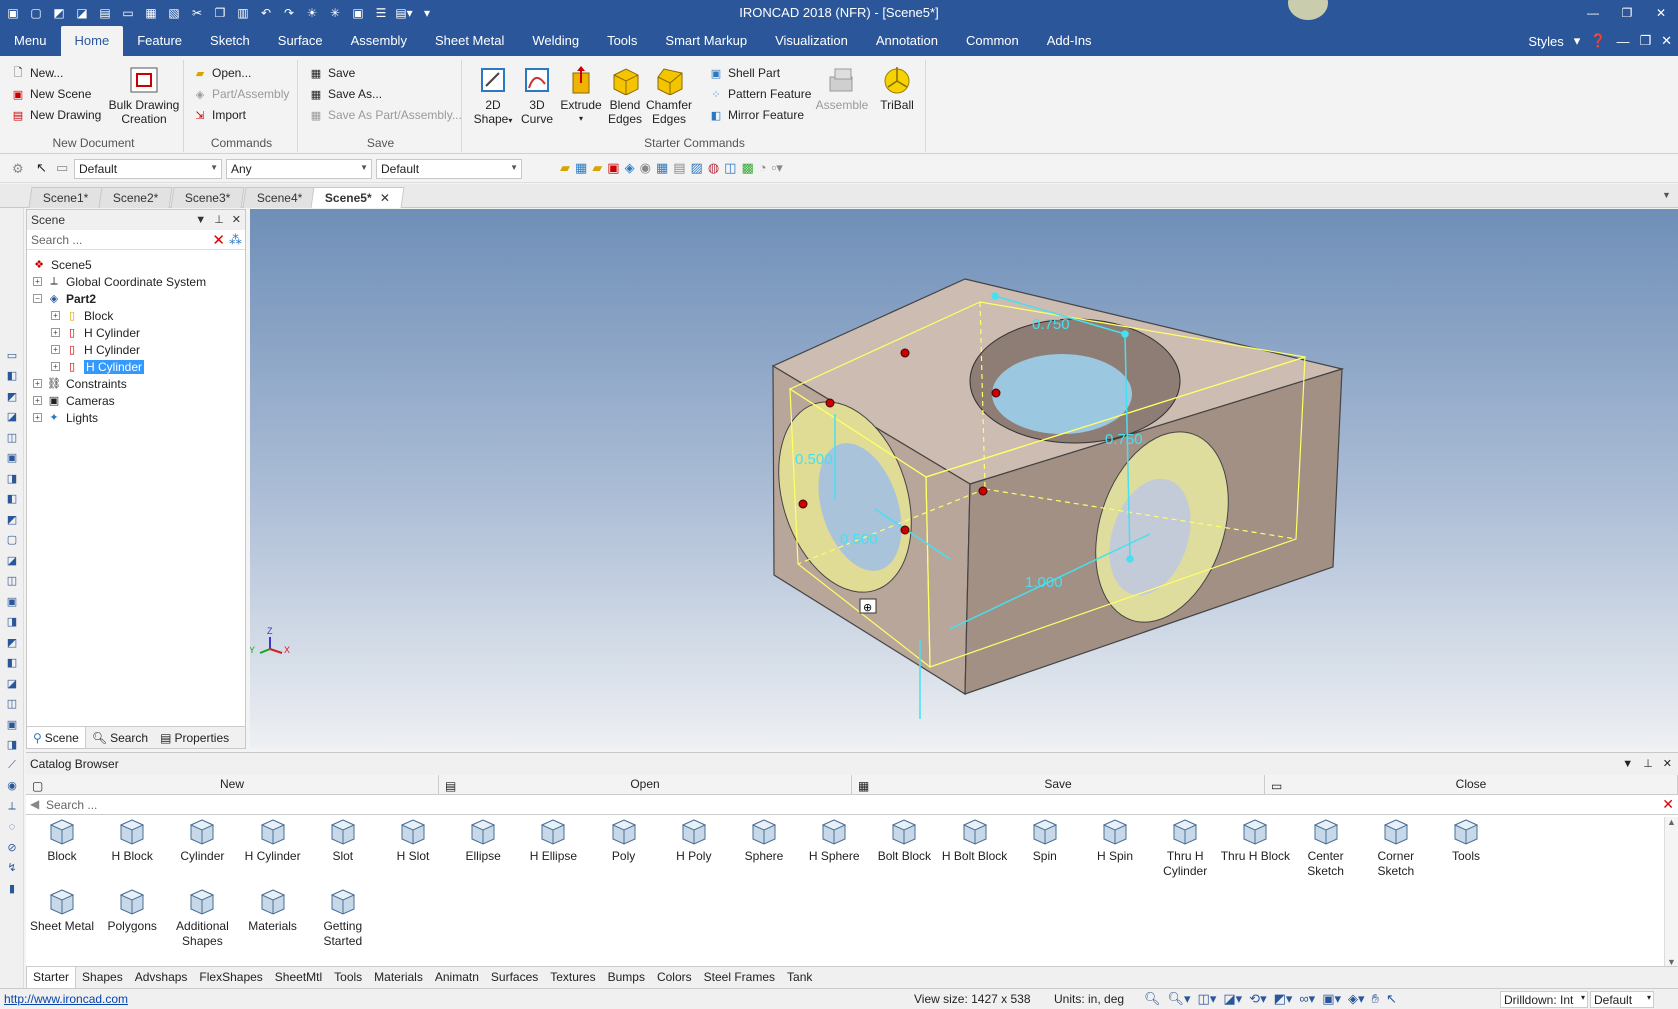  What do you see at coordinates (12, 806) in the screenshot?
I see `left-tool-icon-23: ⟂` at bounding box center [12, 806].